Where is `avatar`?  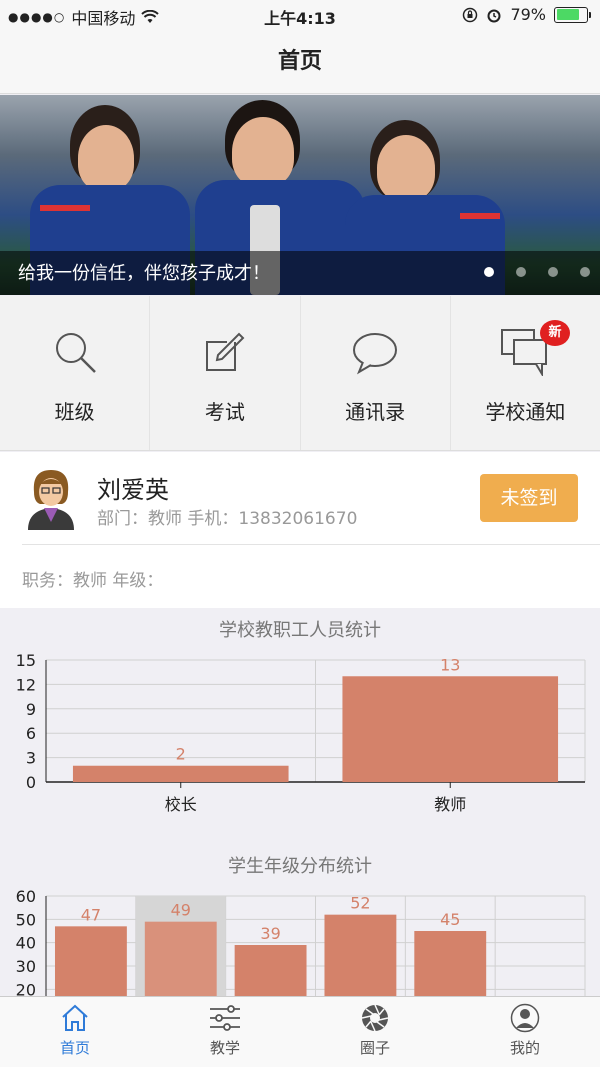
avatar is located at coordinates (51, 500).